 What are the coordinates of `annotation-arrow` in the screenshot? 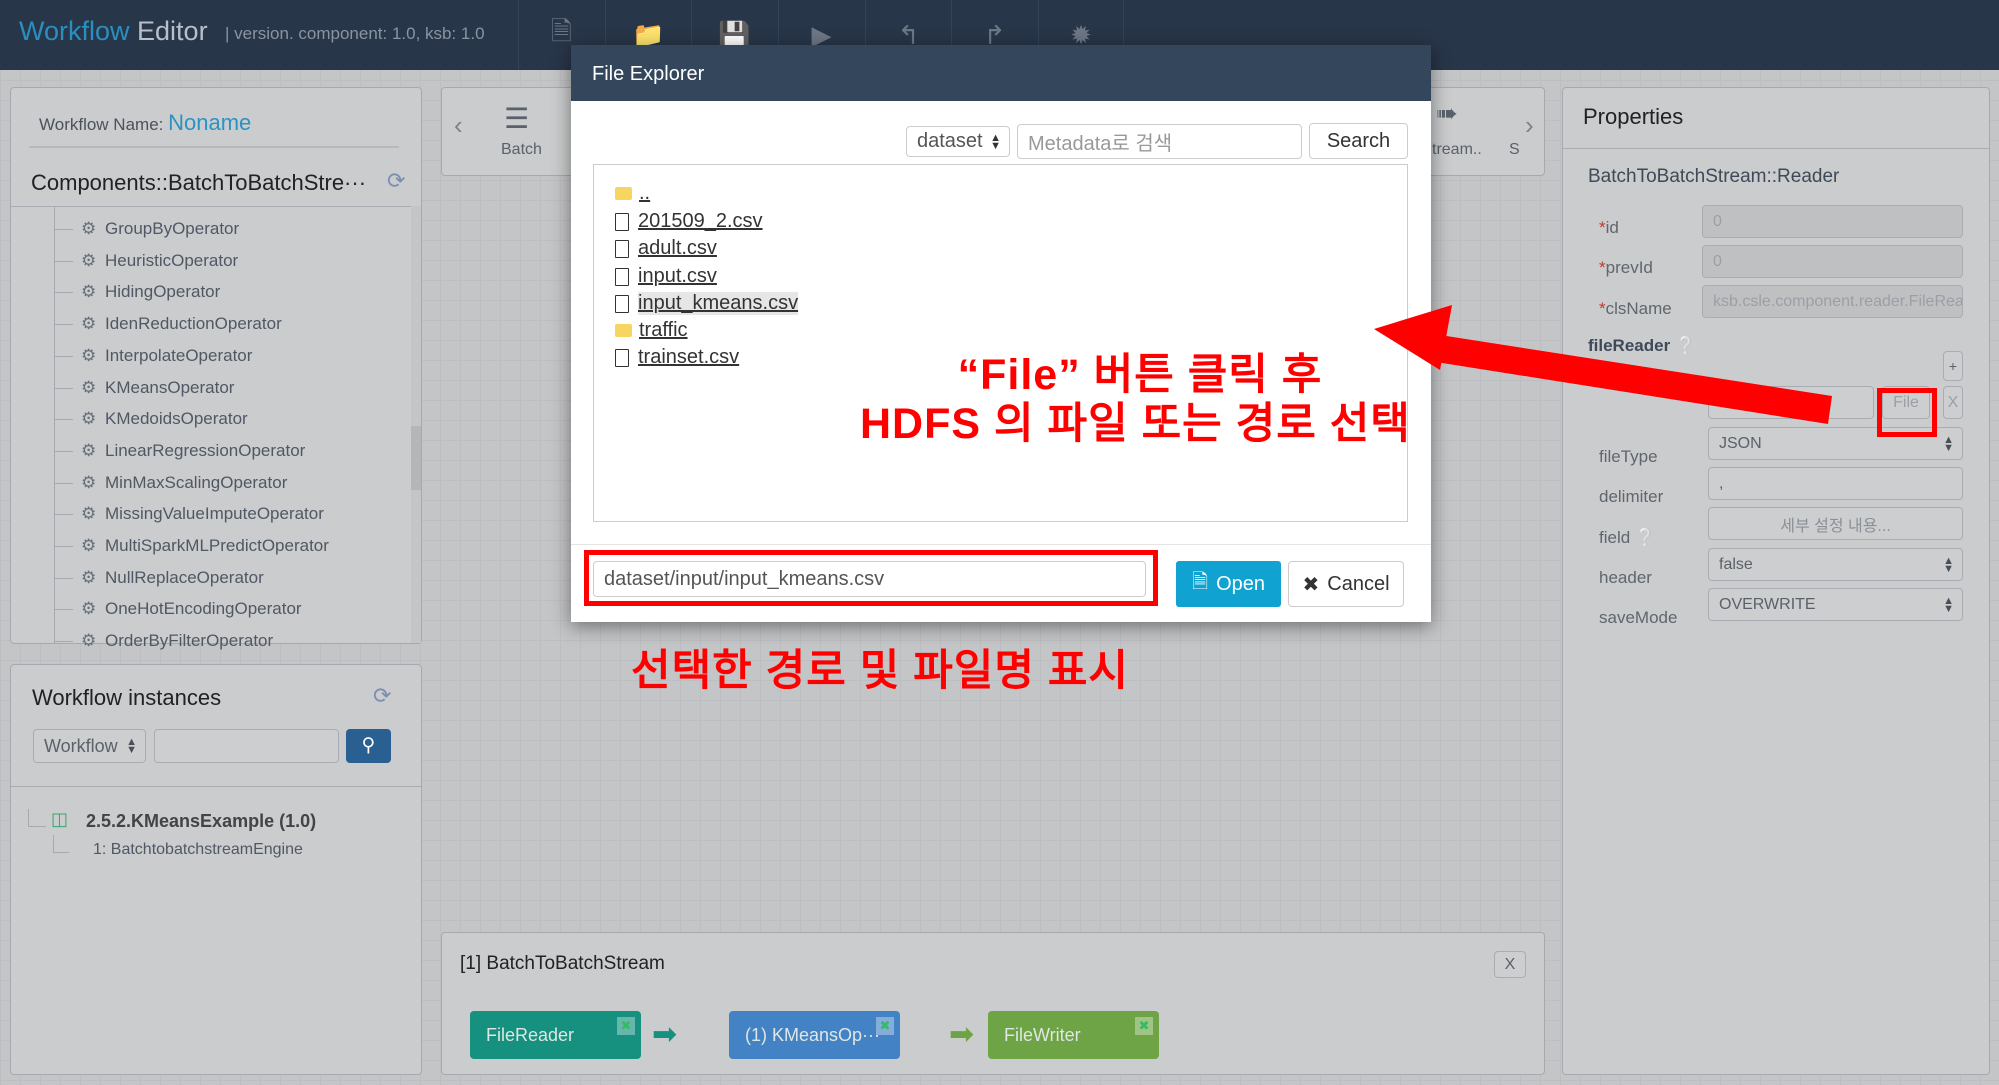 It's located at (1603, 364).